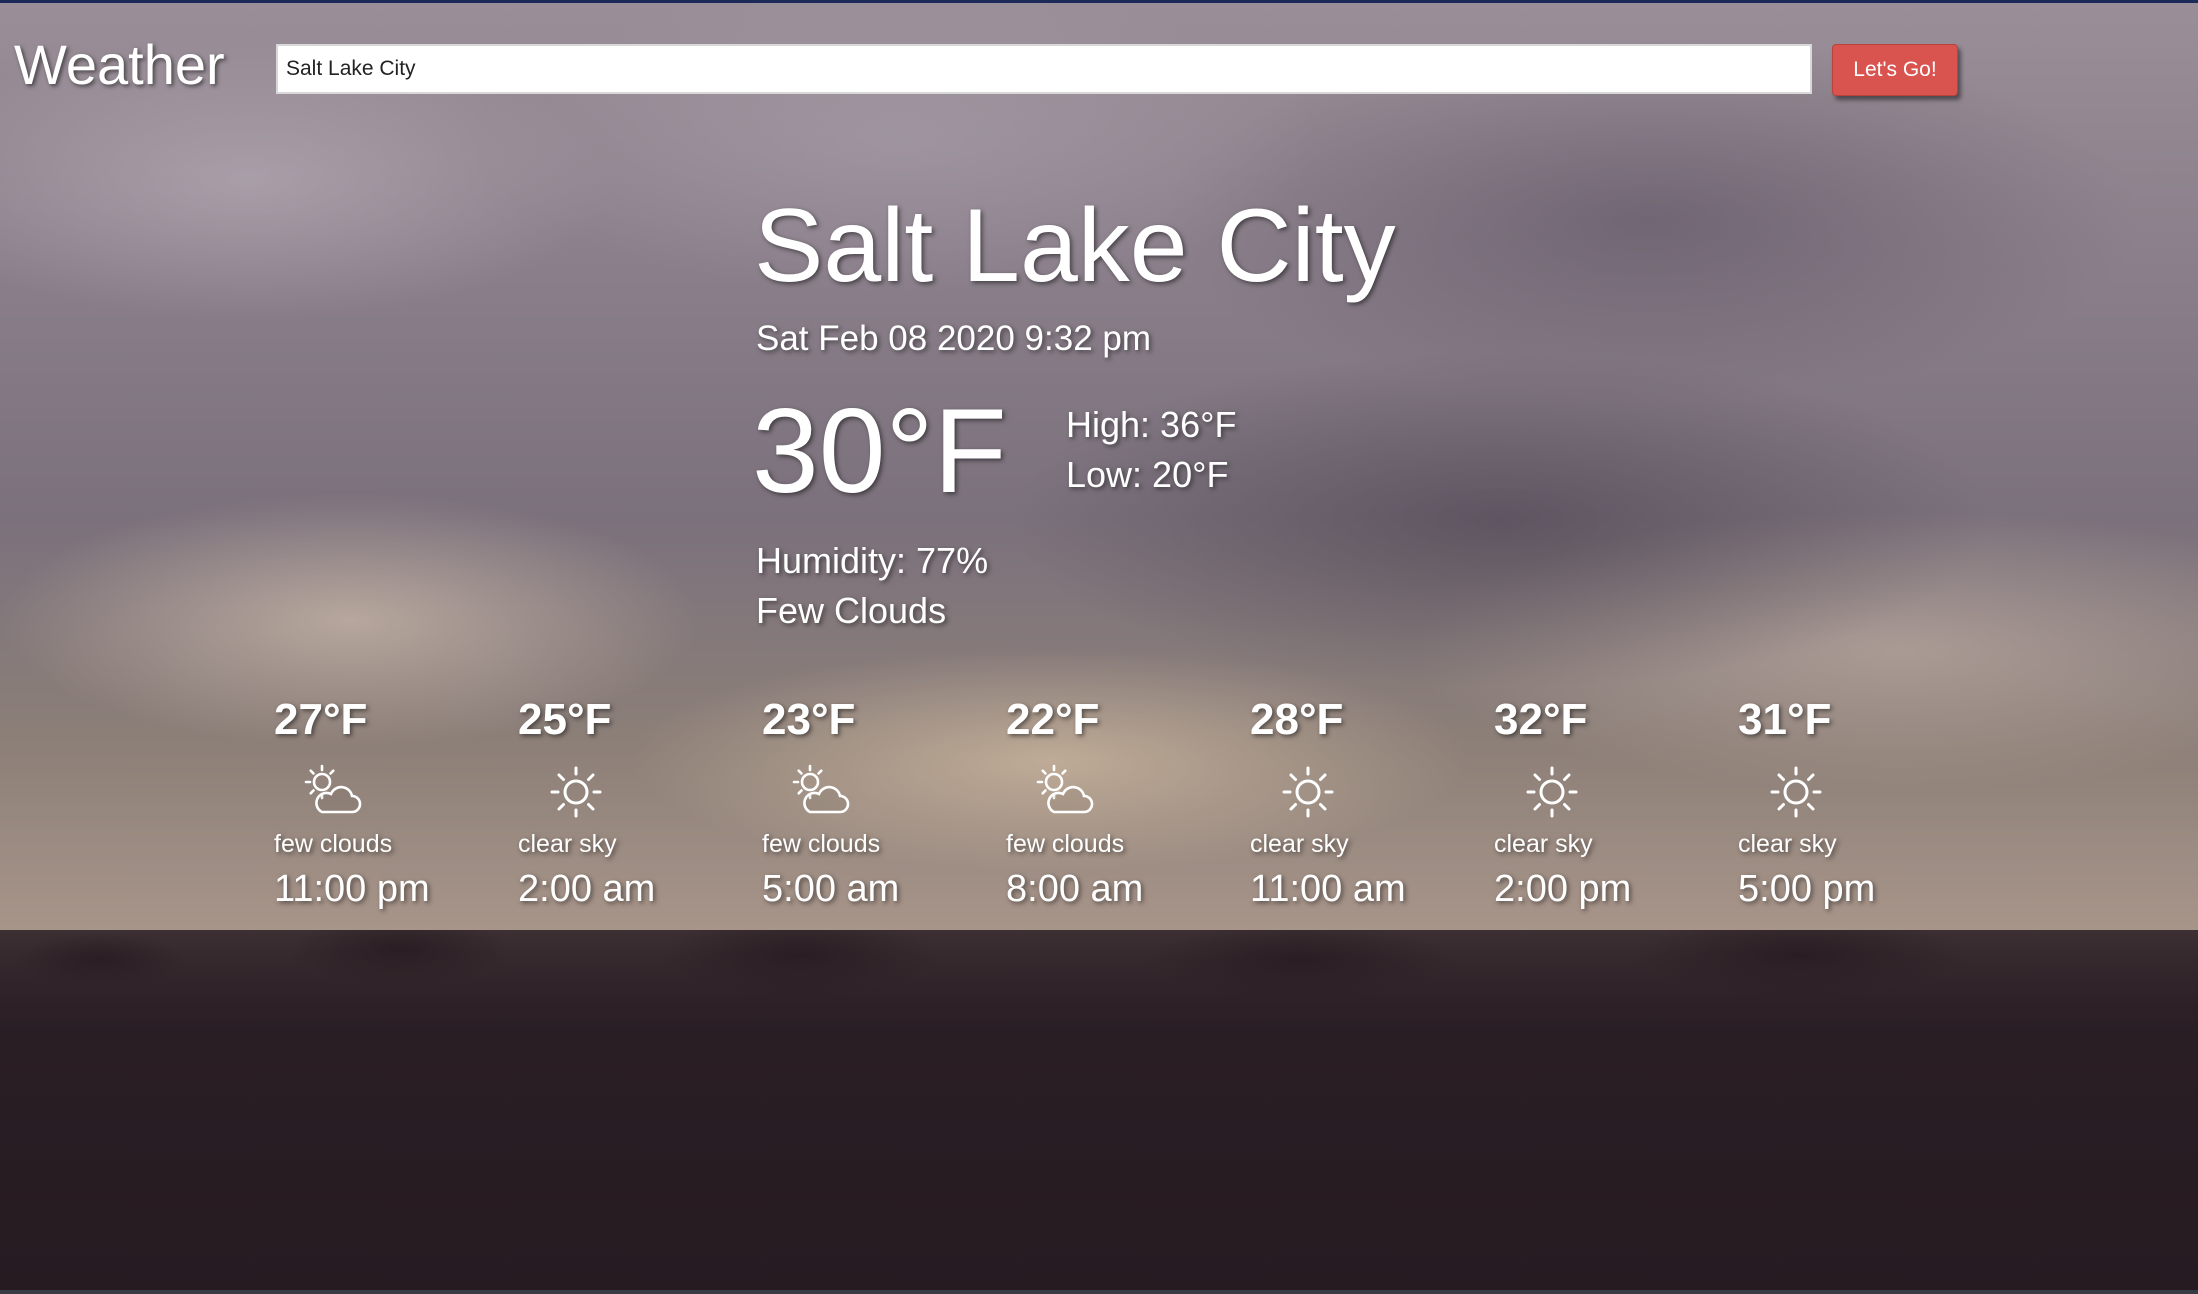 This screenshot has width=2198, height=1294. I want to click on forecast-time: 11:00 am, so click(1328, 889).